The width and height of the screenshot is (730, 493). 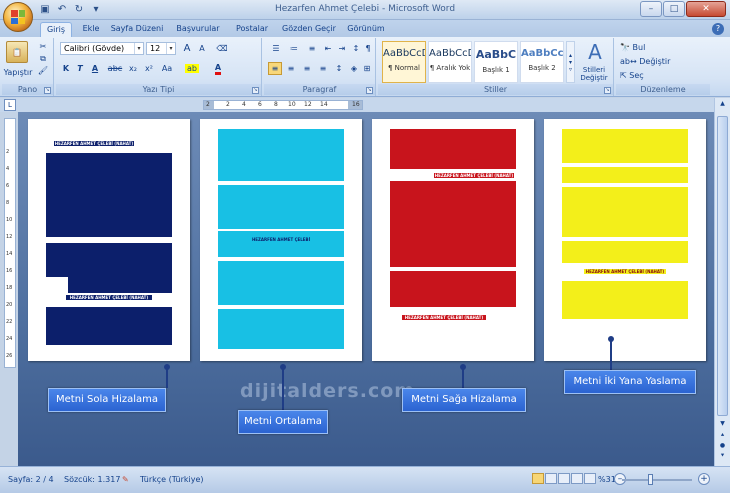 I want to click on web-layout-view-icon, so click(x=564, y=478).